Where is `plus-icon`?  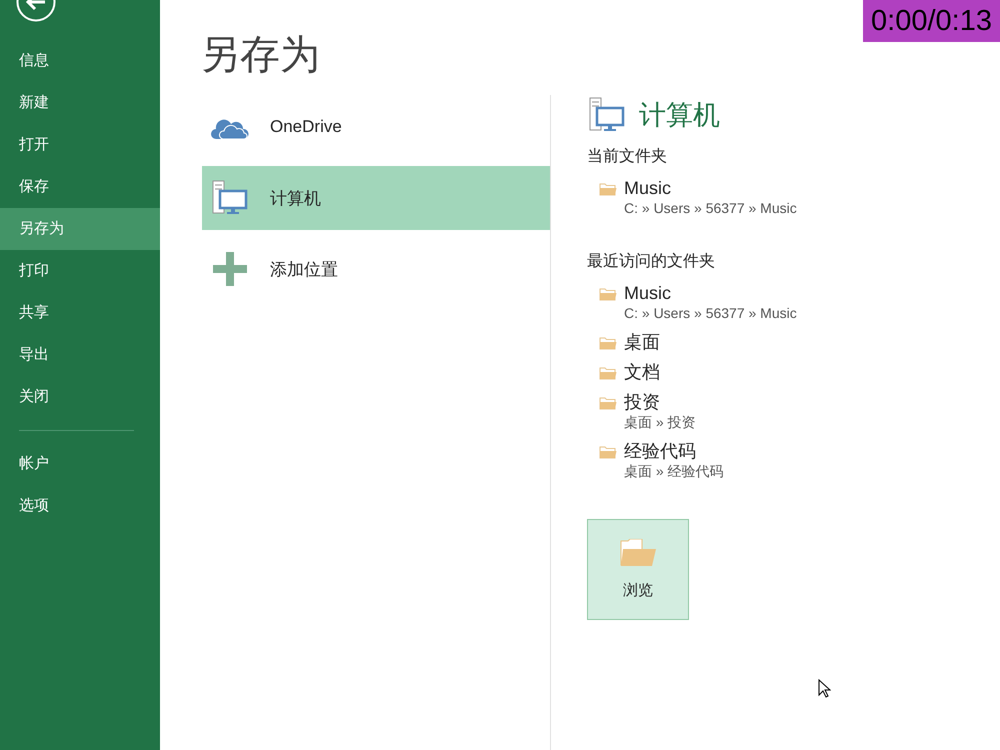 plus-icon is located at coordinates (230, 269).